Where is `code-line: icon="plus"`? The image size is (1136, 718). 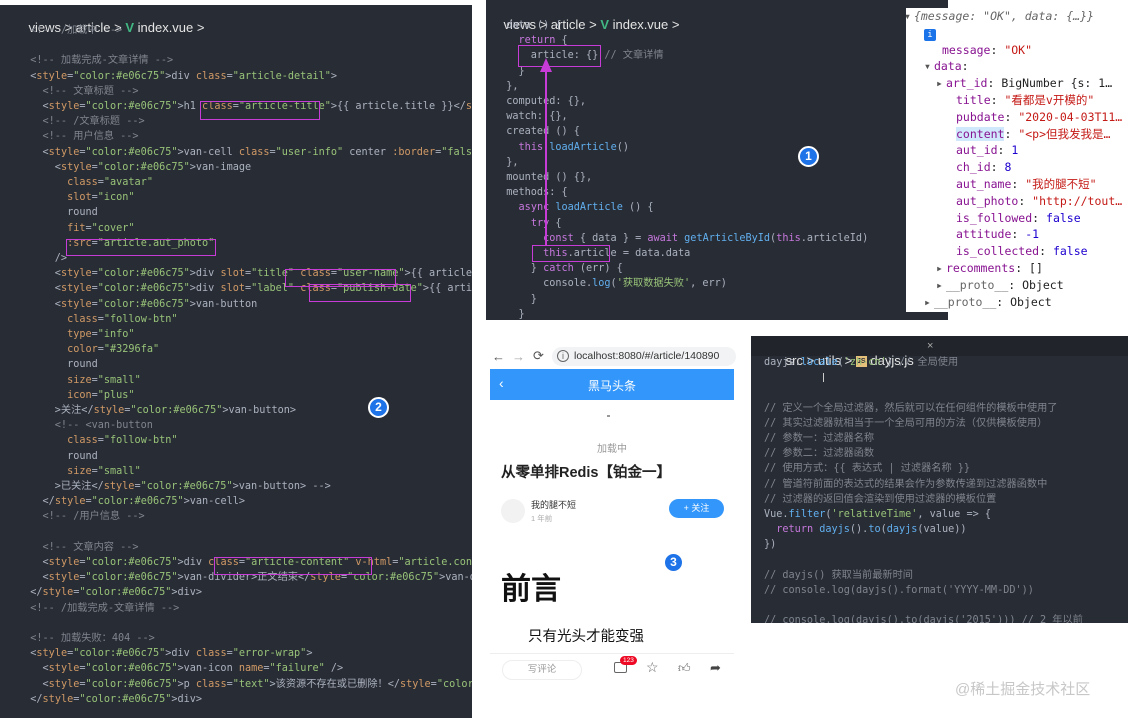
code-line: icon="plus" is located at coordinates (101, 395).